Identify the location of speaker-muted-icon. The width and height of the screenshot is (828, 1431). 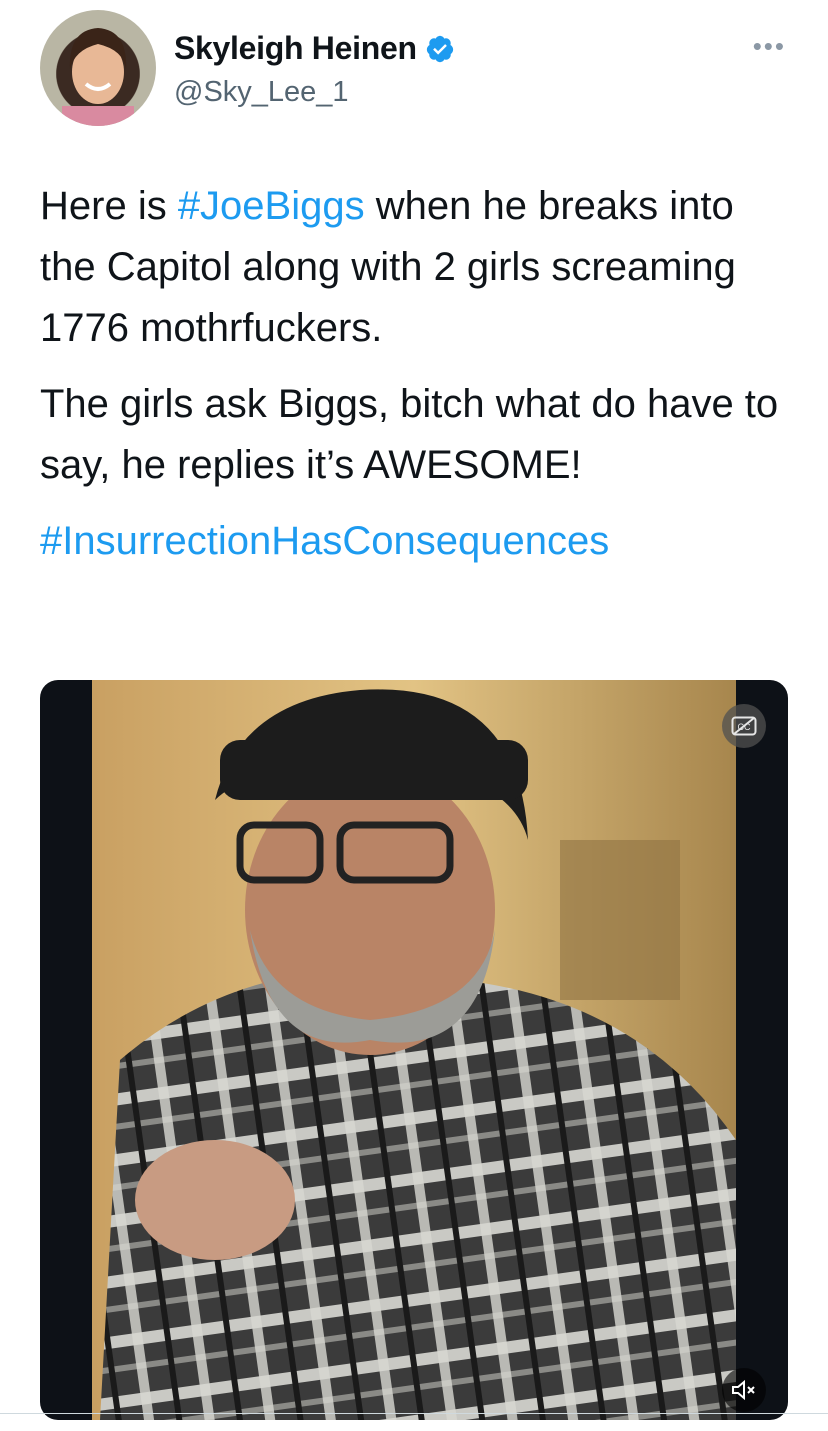
(743, 1390).